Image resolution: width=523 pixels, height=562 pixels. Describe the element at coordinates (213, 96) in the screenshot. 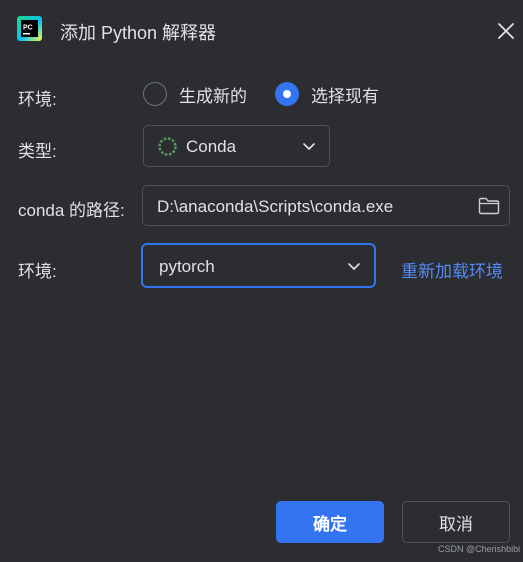

I see `radio-create-new-label: 生成新的` at that location.